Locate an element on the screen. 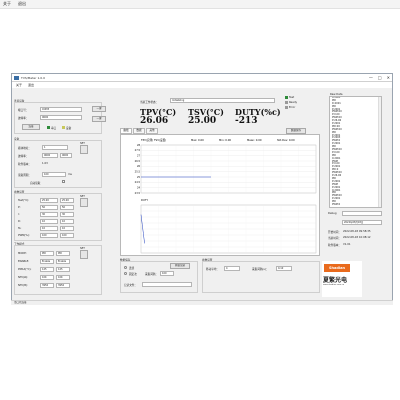  mode-value-field: PID is located at coordinates (47, 253).